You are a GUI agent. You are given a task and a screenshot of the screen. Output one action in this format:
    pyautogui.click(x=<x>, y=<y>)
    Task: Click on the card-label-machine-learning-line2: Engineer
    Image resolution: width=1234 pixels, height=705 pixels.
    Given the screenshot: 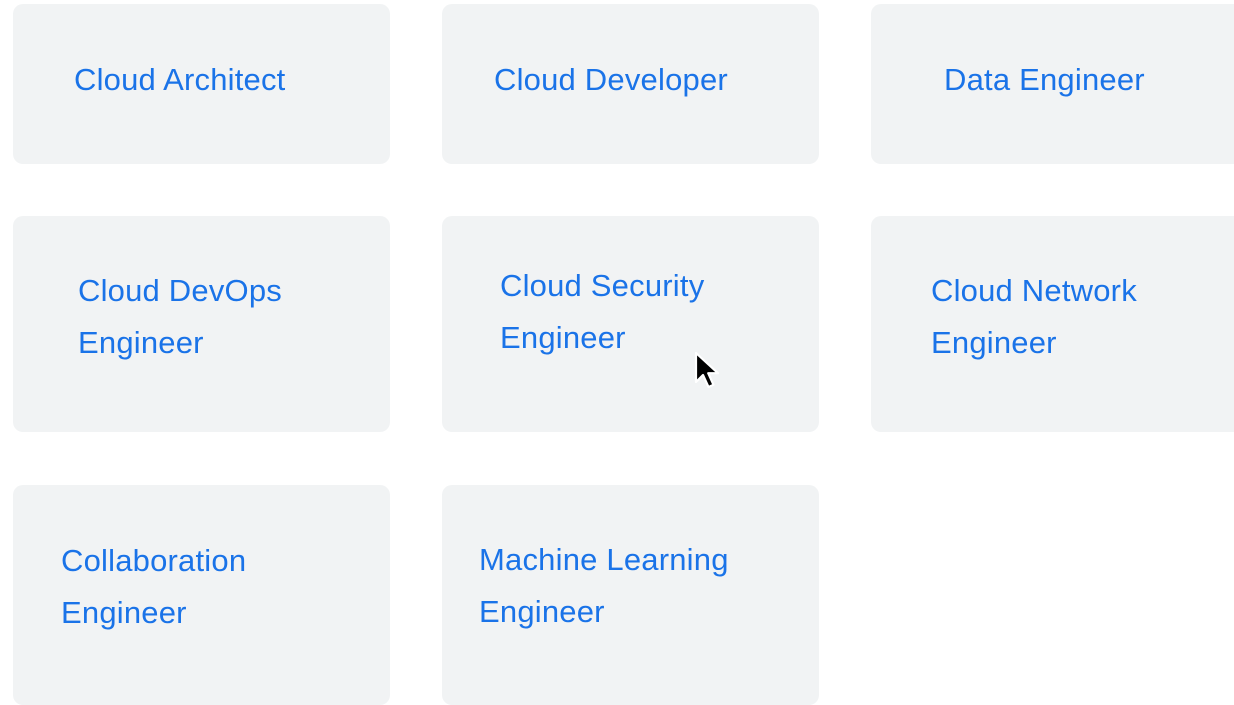 What is the action you would take?
    pyautogui.click(x=542, y=612)
    